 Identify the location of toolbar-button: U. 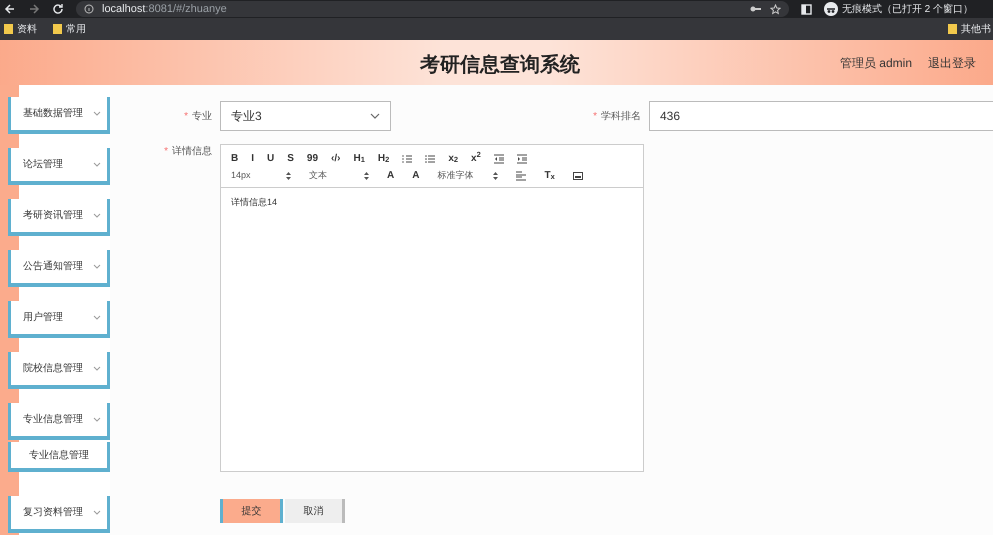
(270, 159).